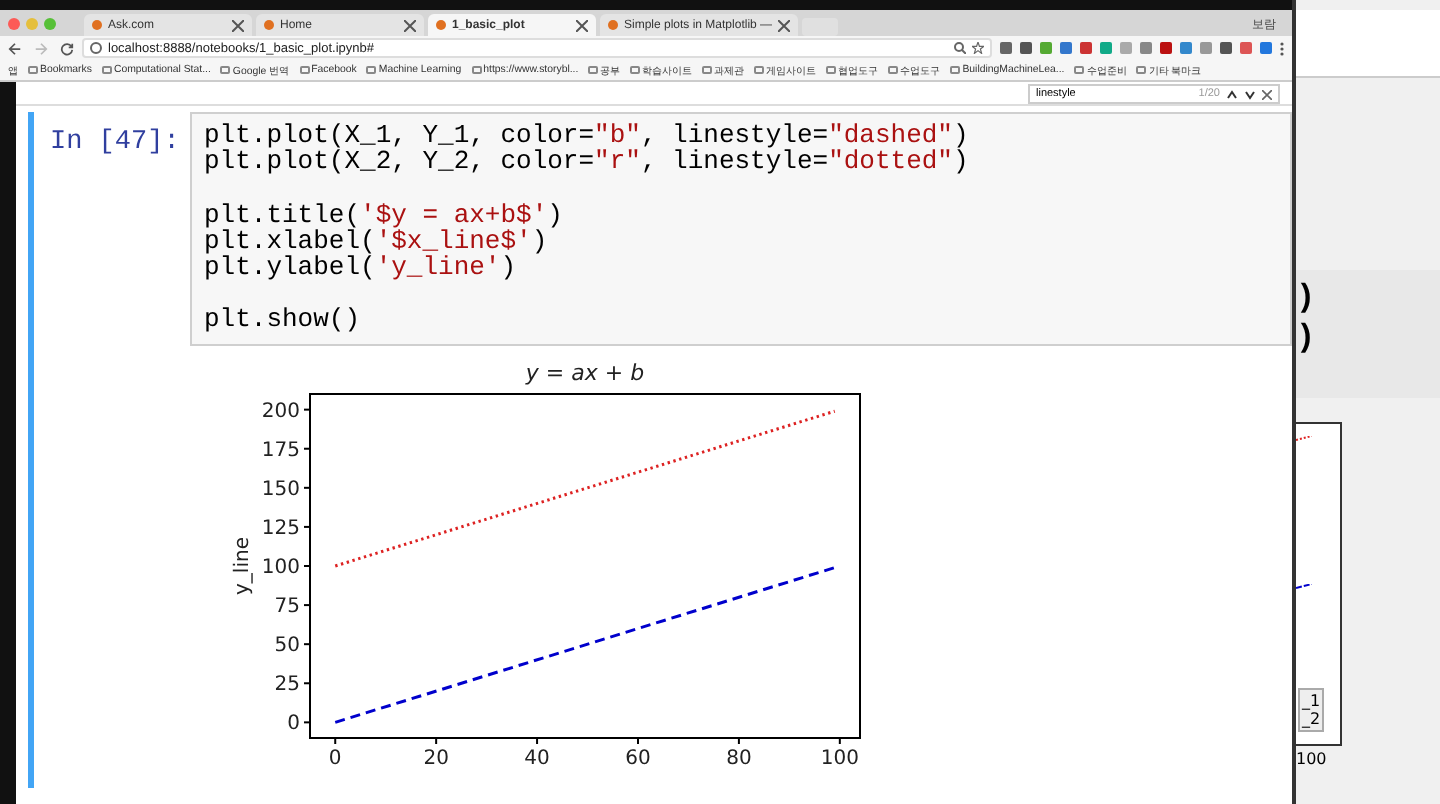  Describe the element at coordinates (377, 241) in the screenshot. I see `code-line: plt.xlabel('$x_line$')` at that location.